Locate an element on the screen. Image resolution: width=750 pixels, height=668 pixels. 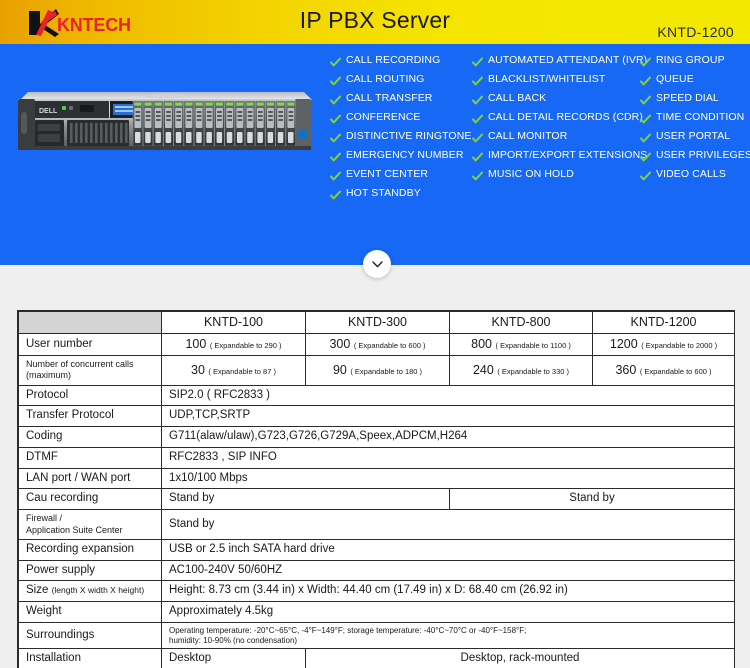
value-note: ( Expandable to 180 ) is located at coordinates (386, 371).